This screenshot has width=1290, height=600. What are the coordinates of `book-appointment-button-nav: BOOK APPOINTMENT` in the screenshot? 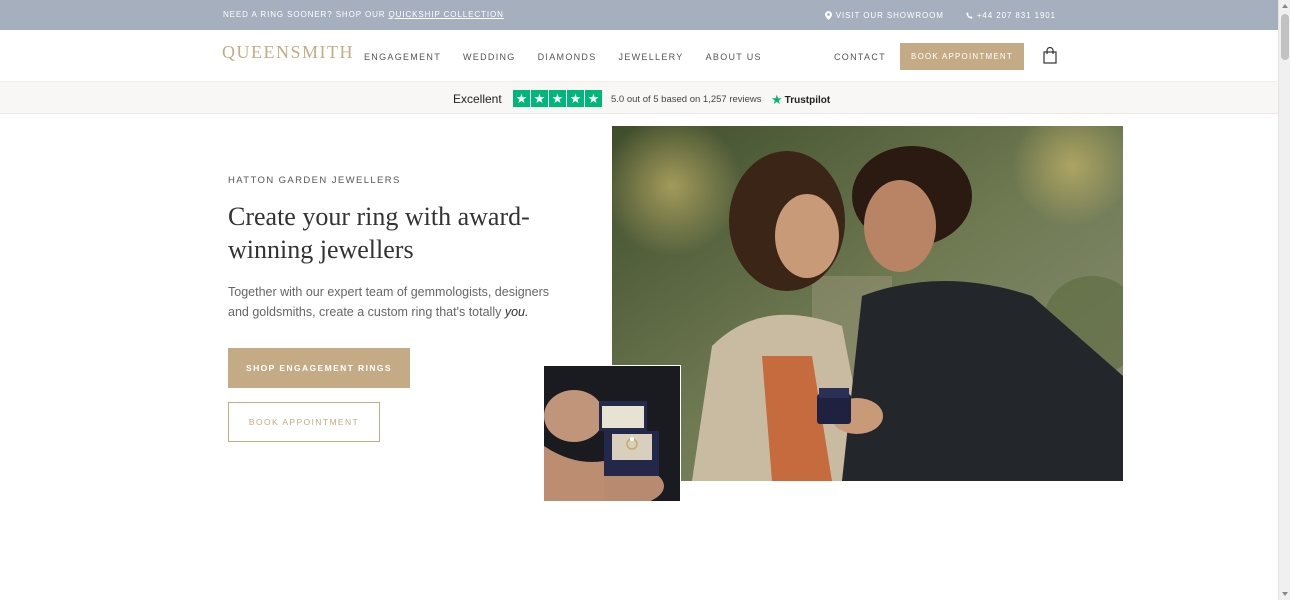 It's located at (962, 56).